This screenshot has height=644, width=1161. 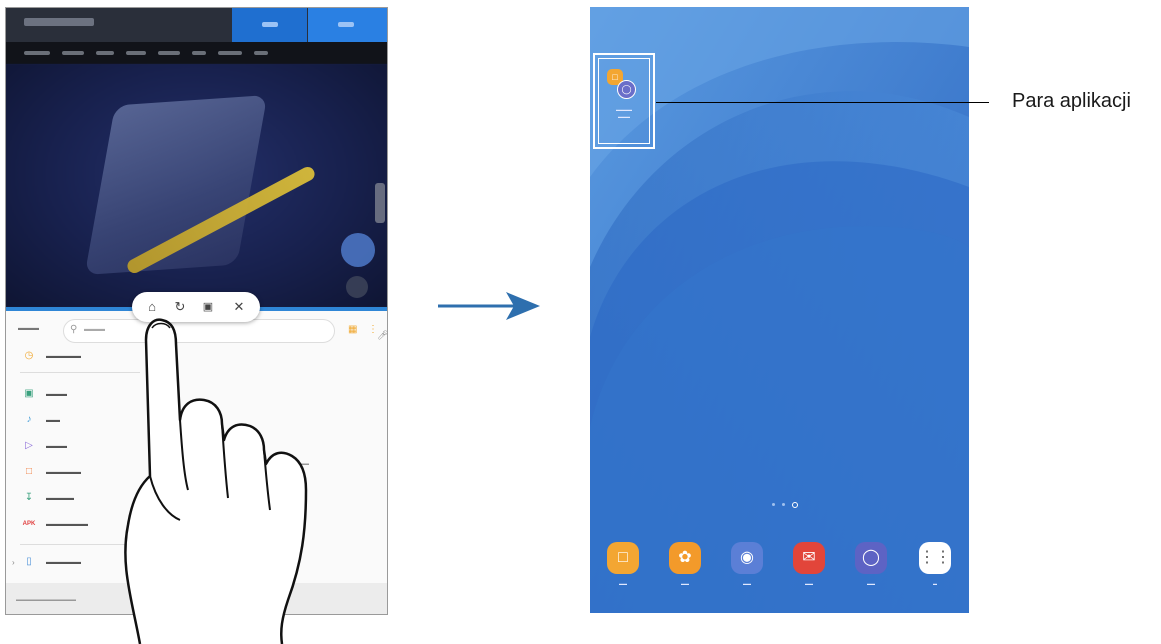 I want to click on floating-action-button, so click(x=358, y=250).